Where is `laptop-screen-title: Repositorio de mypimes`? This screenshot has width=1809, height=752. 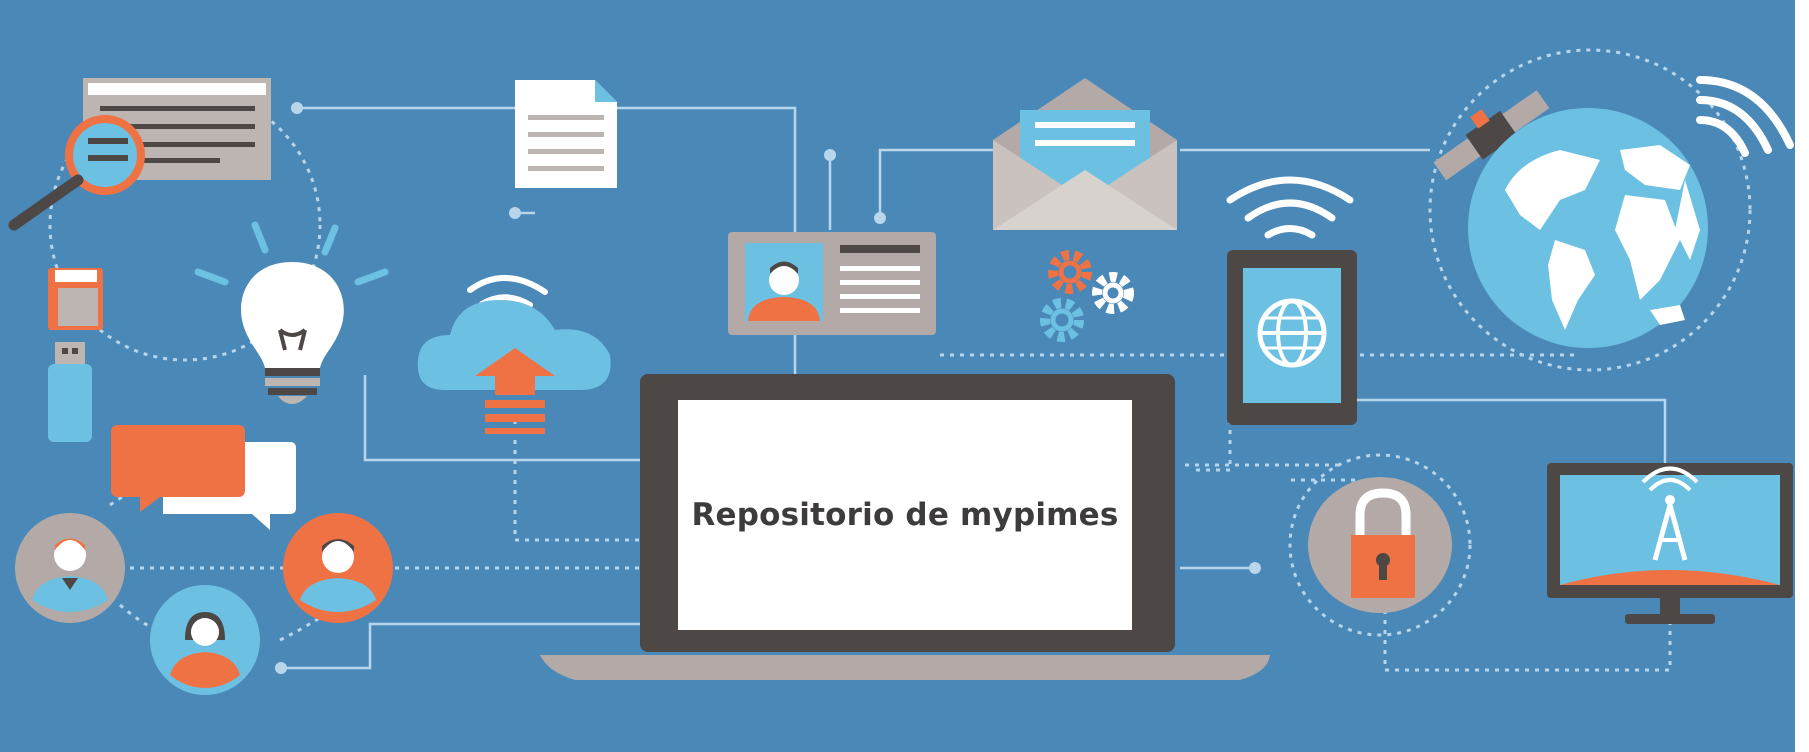
laptop-screen-title: Repositorio de mypimes is located at coordinates (905, 515).